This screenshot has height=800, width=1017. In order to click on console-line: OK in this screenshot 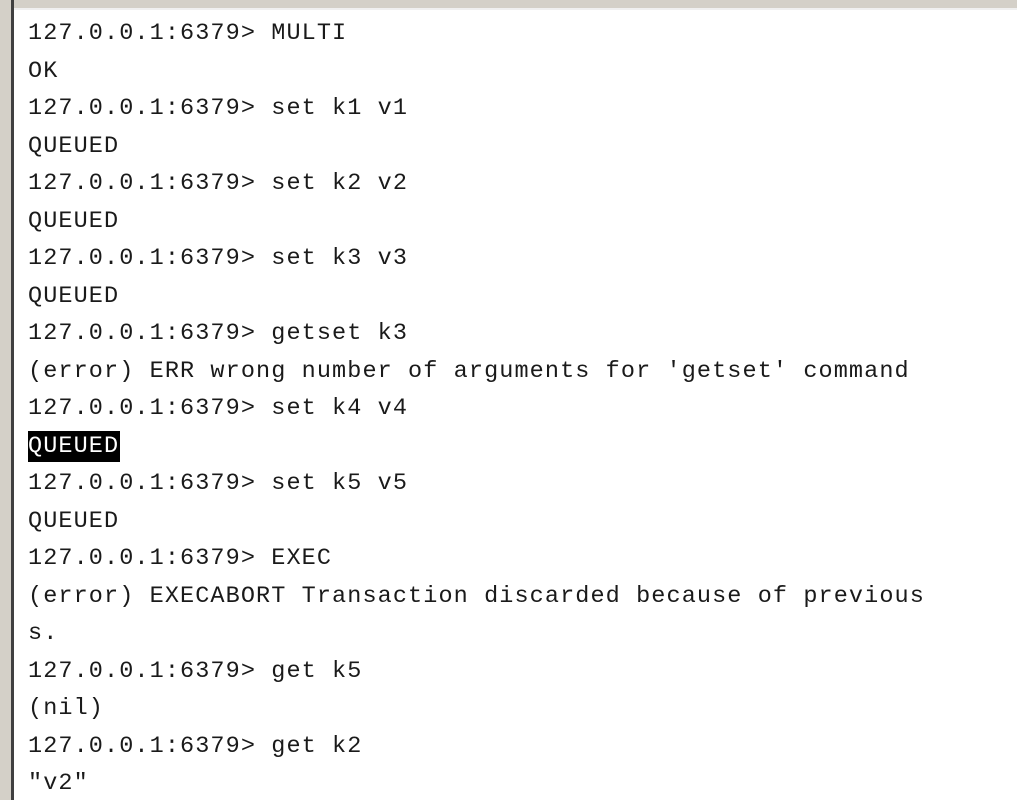, I will do `click(43, 71)`.